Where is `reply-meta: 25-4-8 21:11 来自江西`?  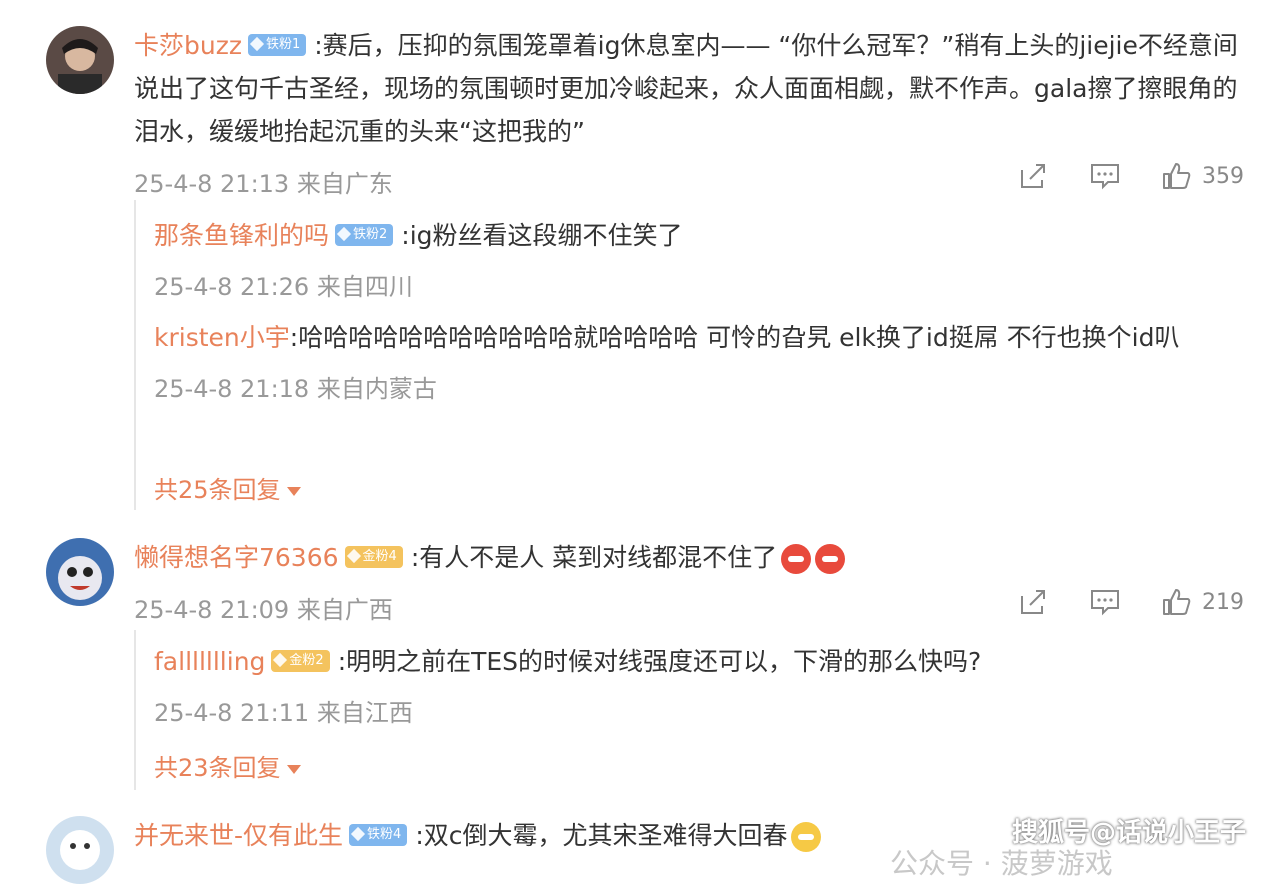
reply-meta: 25-4-8 21:11 来自江西 is located at coordinates (283, 713).